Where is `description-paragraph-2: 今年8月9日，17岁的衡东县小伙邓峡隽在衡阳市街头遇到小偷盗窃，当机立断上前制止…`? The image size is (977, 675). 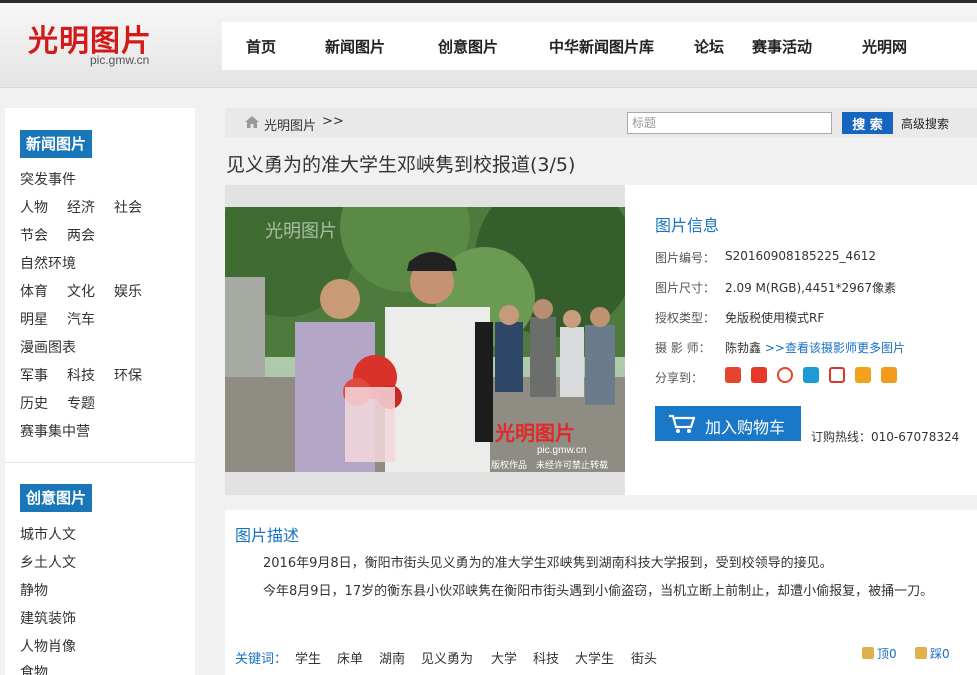
description-paragraph-2: 今年8月9日，17岁的衡东县小伙邓峡隽在衡阳市街头遇到小偷盗窃，当机立断上前制止… is located at coordinates (598, 591).